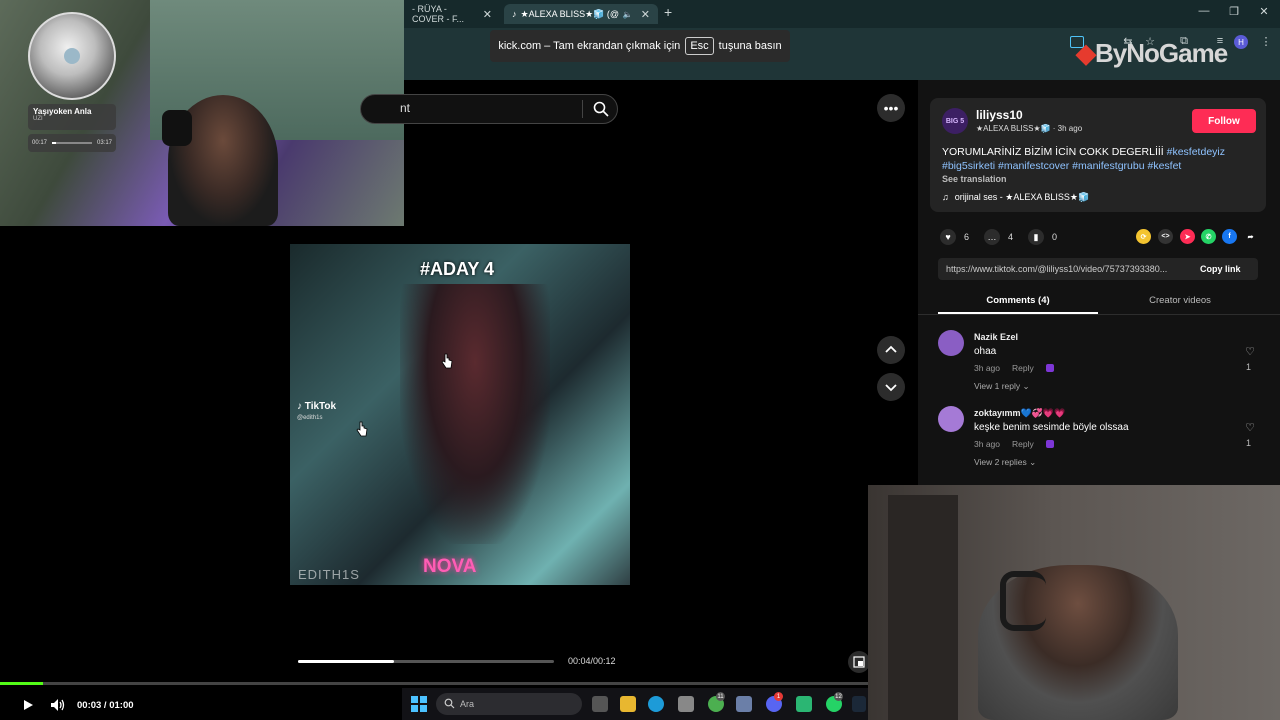  I want to click on bookmark-icon: ▮, so click(1036, 237).